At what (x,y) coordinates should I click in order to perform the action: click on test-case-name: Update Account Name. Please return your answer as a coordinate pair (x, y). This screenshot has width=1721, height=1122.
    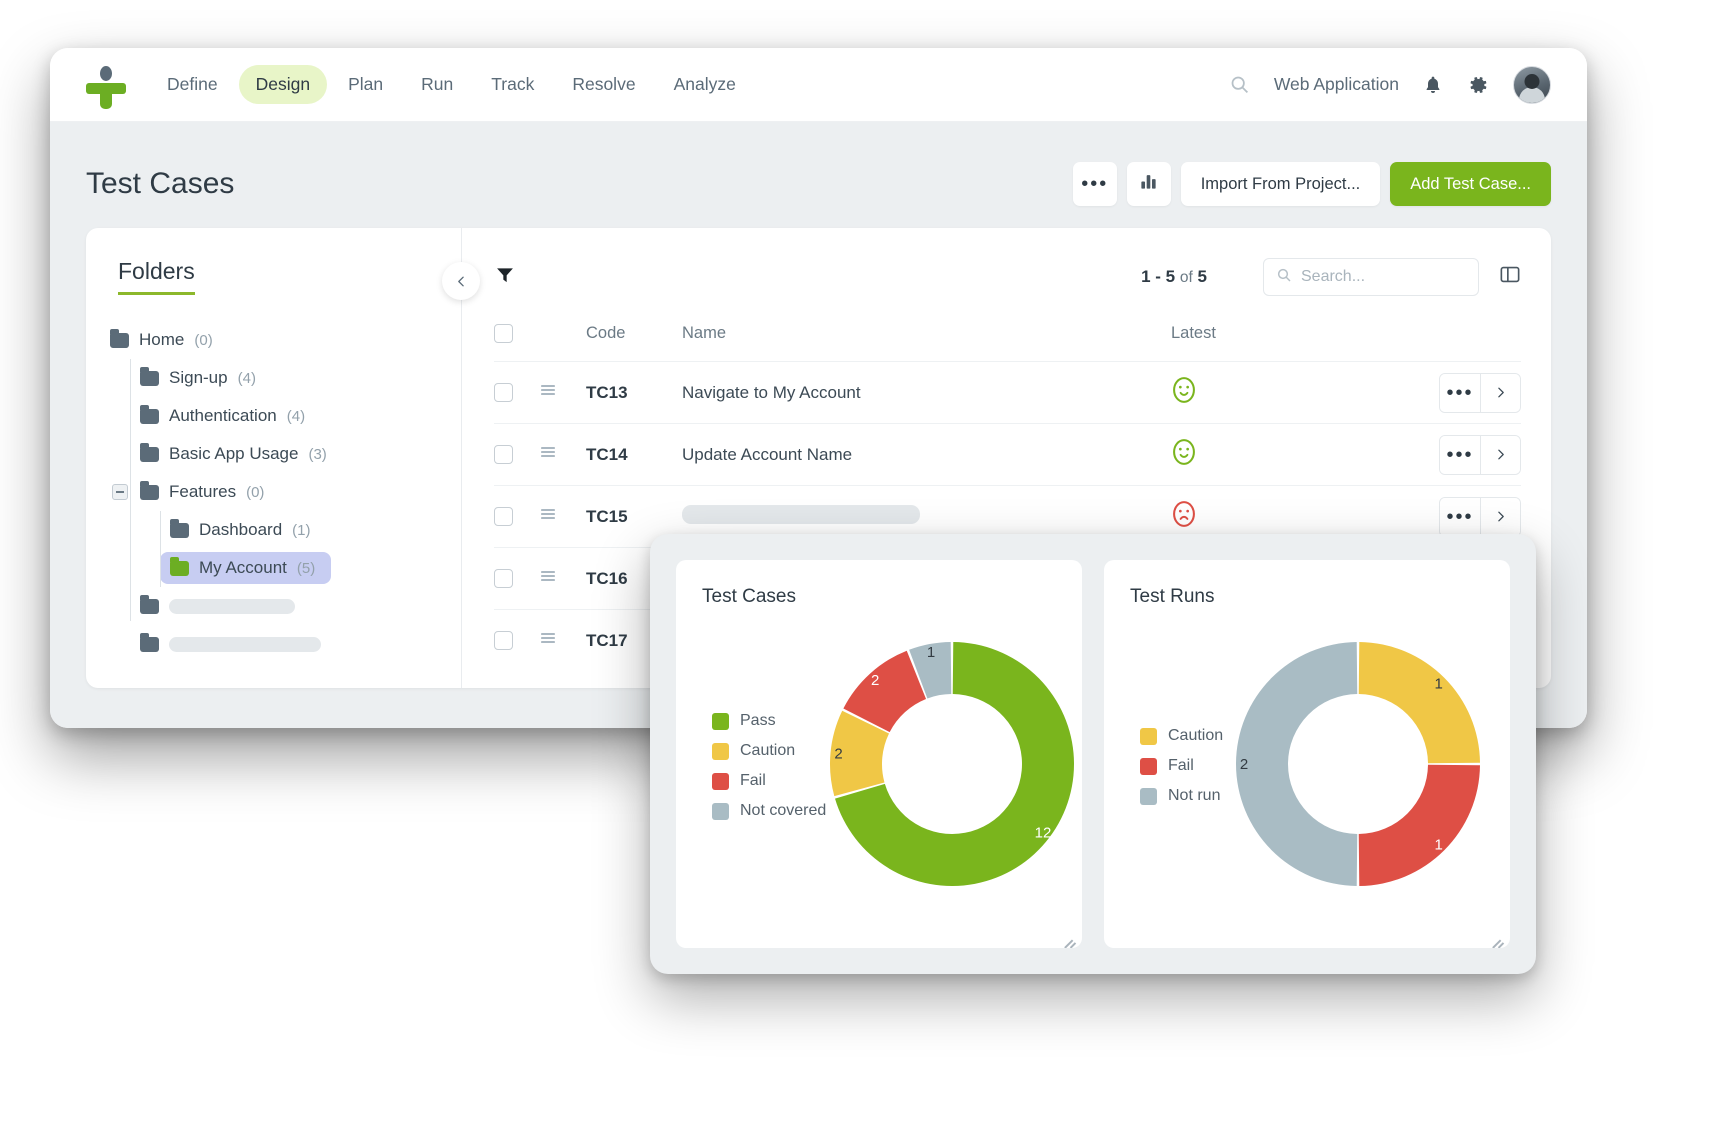
    Looking at the image, I should click on (767, 454).